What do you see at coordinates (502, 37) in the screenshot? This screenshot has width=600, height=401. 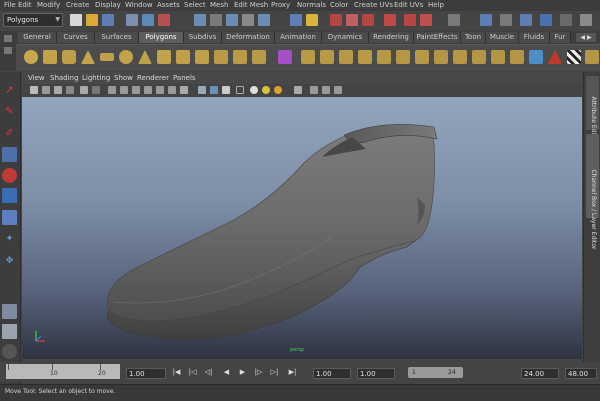 I see `tab-muscle: Muscle` at bounding box center [502, 37].